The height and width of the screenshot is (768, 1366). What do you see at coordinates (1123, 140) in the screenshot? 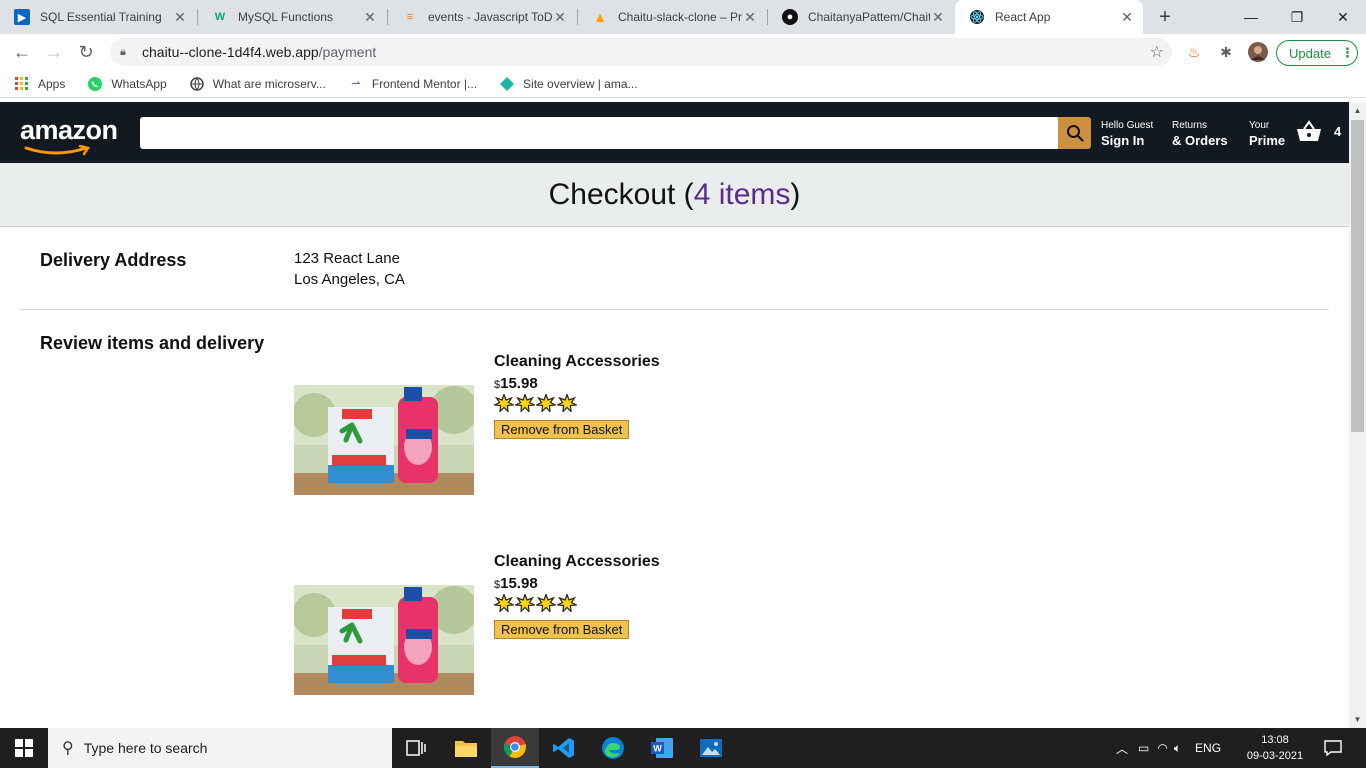
I see `option-line-two: Sign In` at bounding box center [1123, 140].